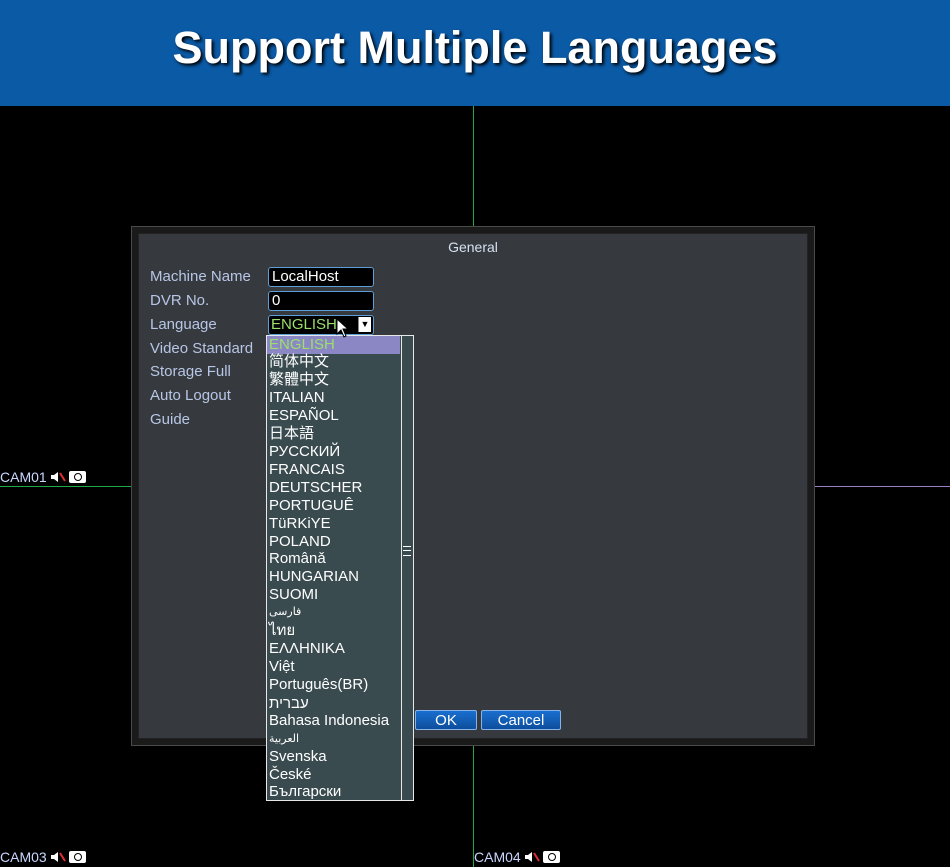 Image resolution: width=950 pixels, height=867 pixels. What do you see at coordinates (333, 721) in the screenshot?
I see `language-option: Bahasa Indonesia` at bounding box center [333, 721].